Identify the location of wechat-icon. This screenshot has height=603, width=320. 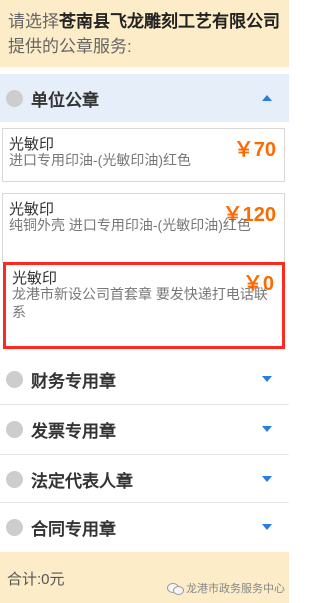
(175, 588).